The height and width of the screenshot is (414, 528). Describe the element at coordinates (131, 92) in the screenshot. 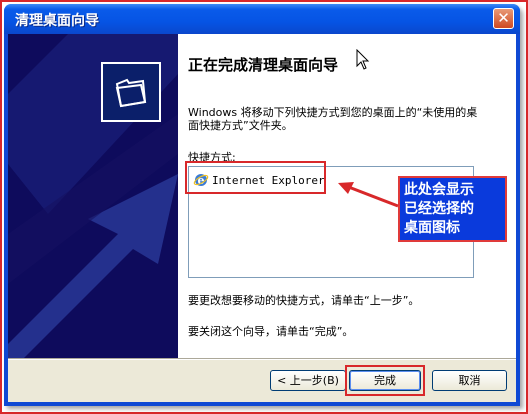

I see `folder-icon` at that location.